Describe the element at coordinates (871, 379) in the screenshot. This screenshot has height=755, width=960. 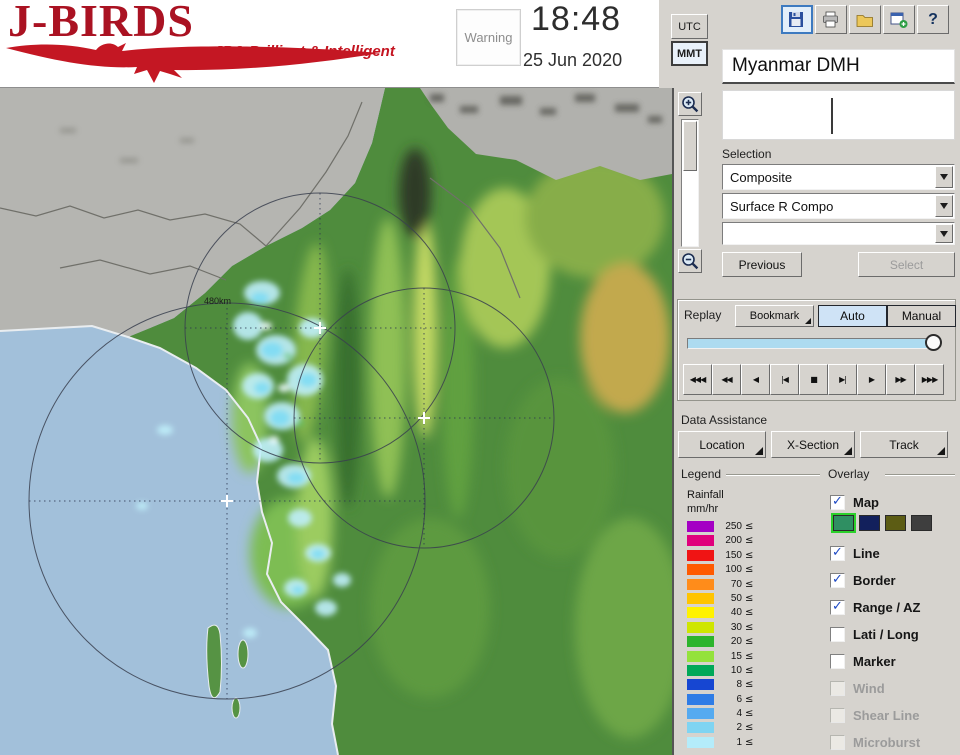
I see `play-button: ▶` at that location.